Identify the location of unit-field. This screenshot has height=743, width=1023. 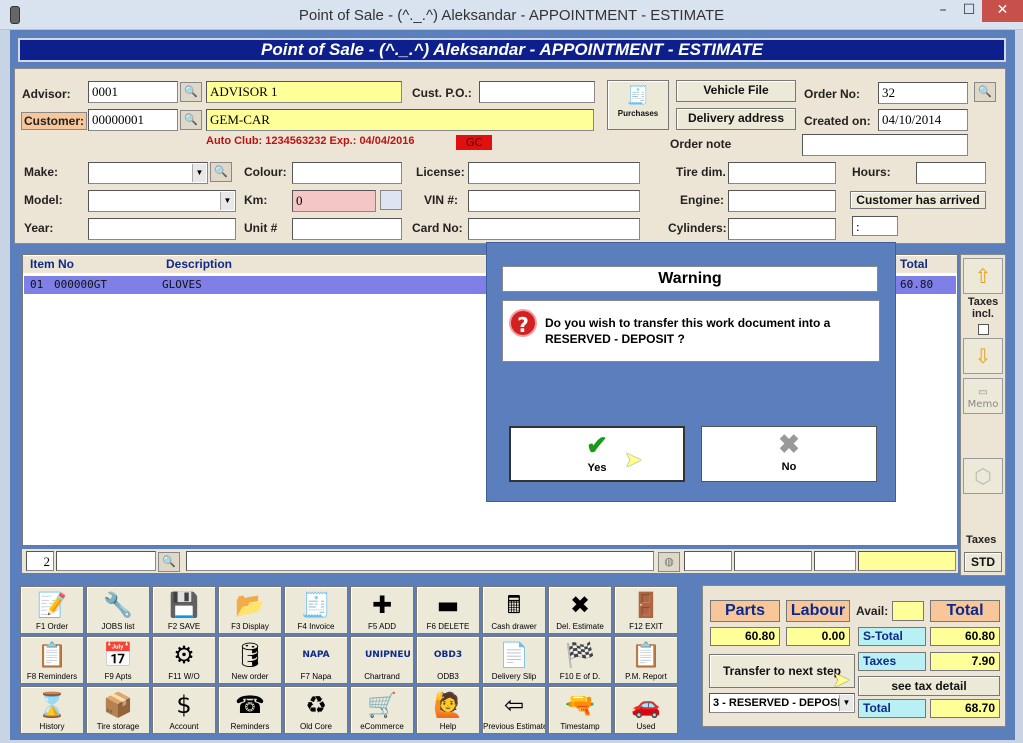
(347, 229).